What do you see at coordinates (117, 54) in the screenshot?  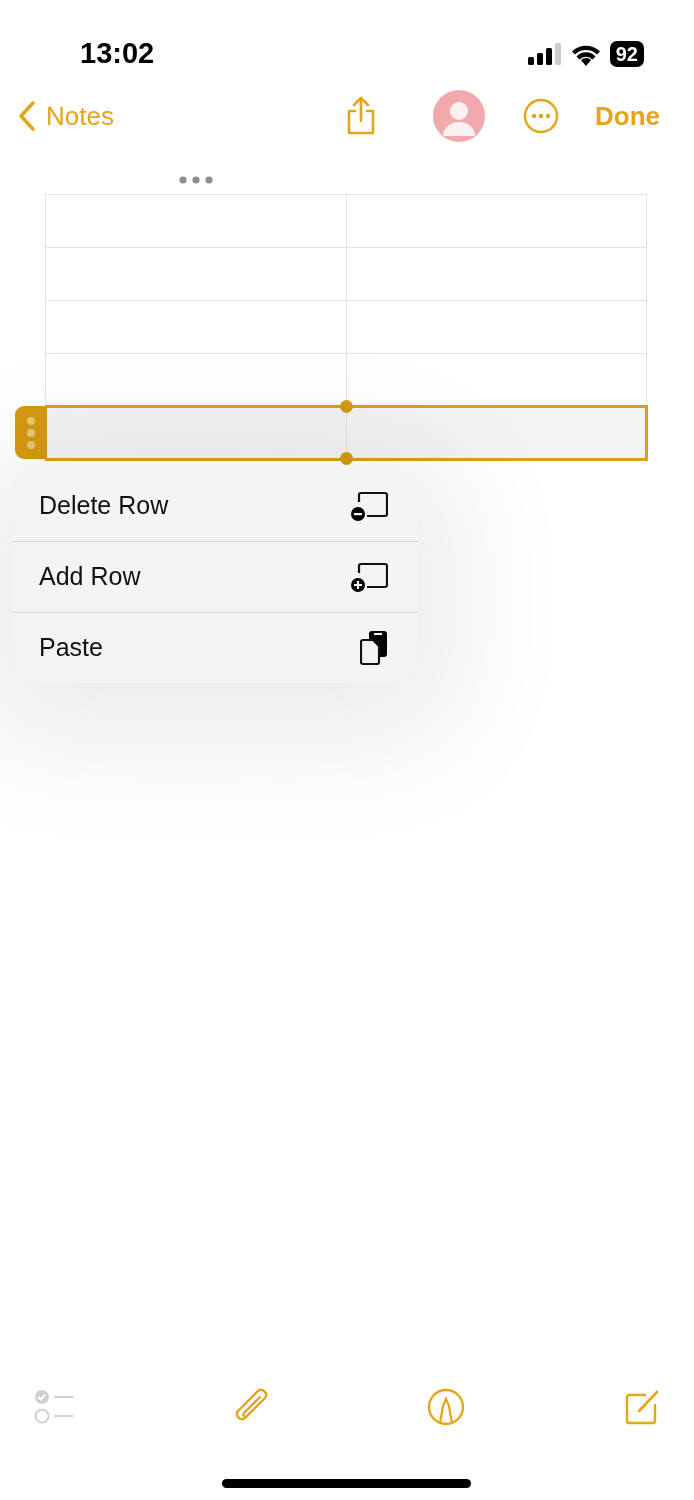 I see `clock-time: 13:02` at bounding box center [117, 54].